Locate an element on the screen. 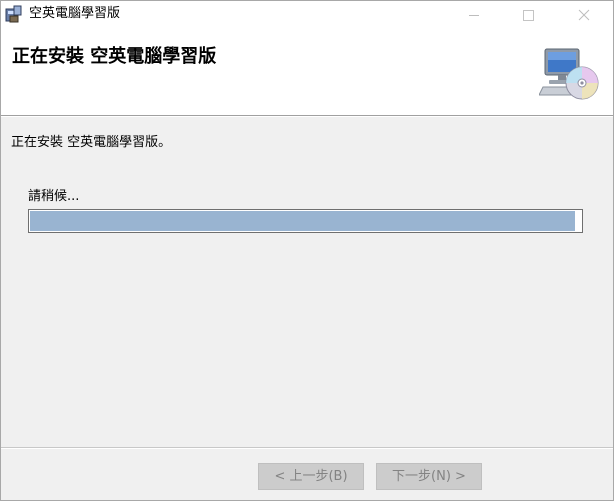  minimize-button is located at coordinates (474, 15).